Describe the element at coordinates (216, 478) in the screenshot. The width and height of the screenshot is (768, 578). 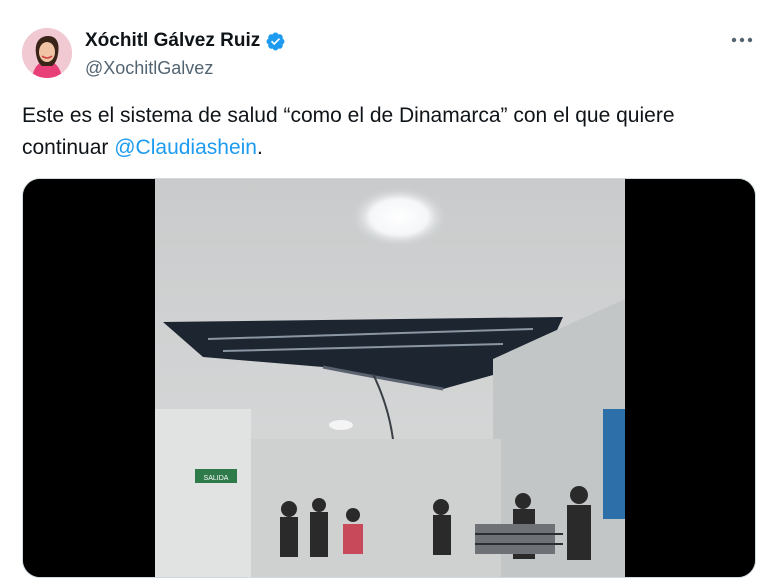
I see `exit-sign: SALIDA` at that location.